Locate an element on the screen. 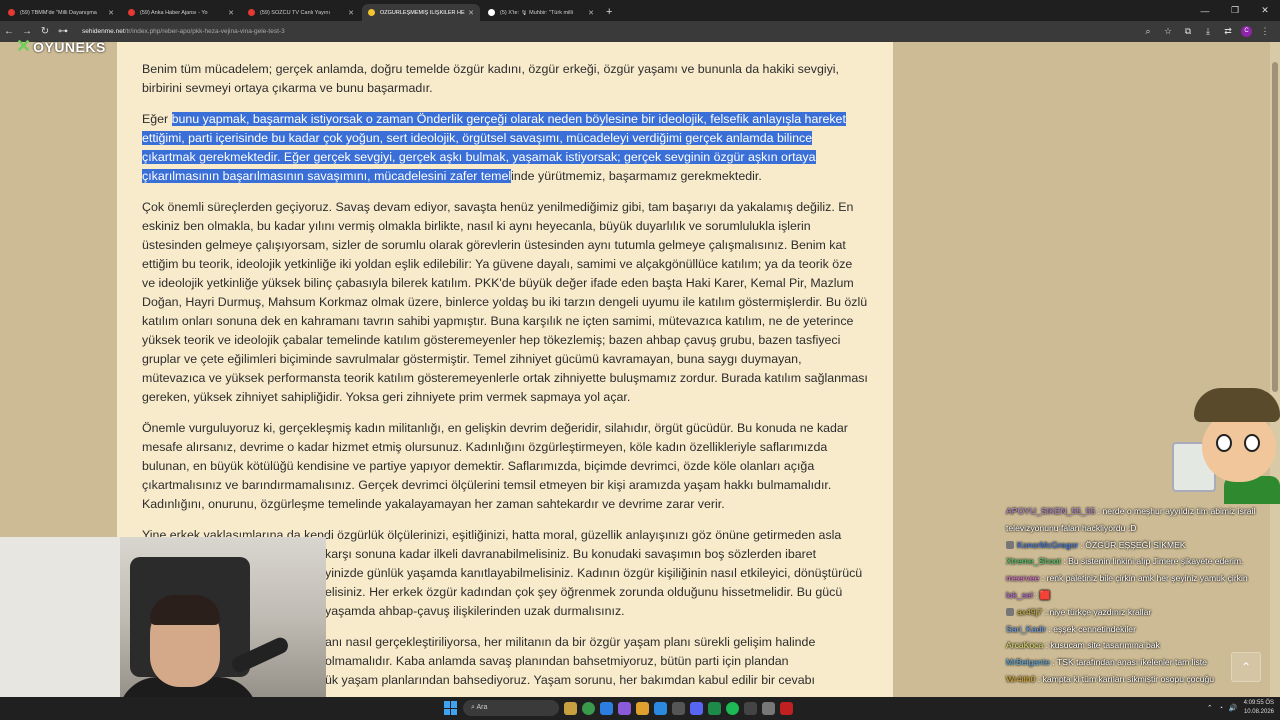 The width and height of the screenshot is (1280, 720). spotify-icon is located at coordinates (732, 708).